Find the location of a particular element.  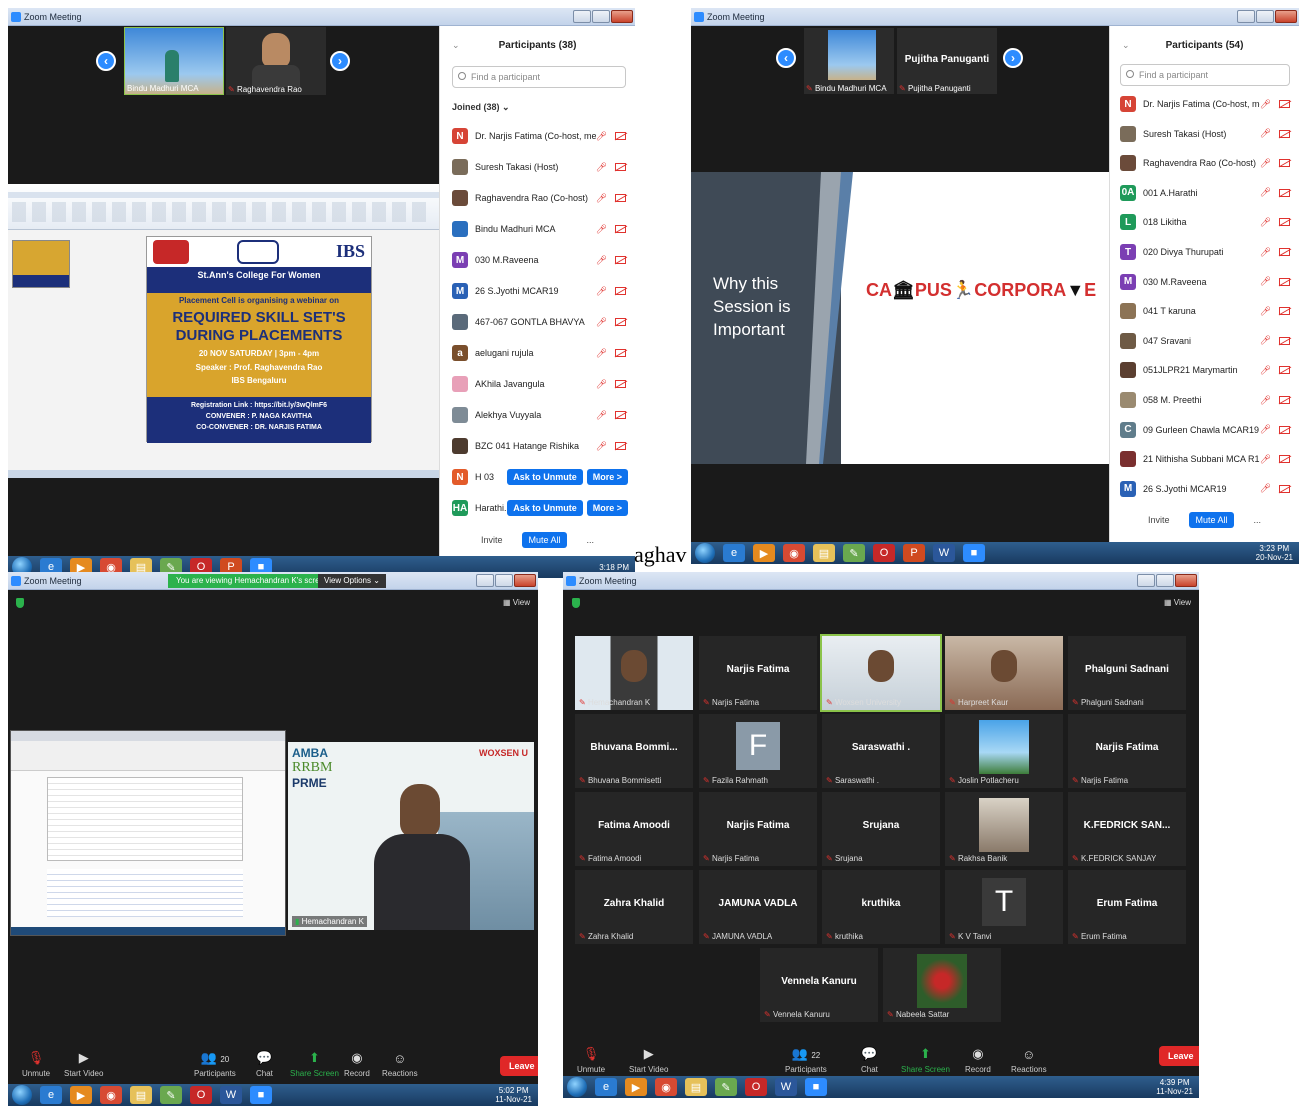

ppt-icon: P is located at coordinates (914, 553).